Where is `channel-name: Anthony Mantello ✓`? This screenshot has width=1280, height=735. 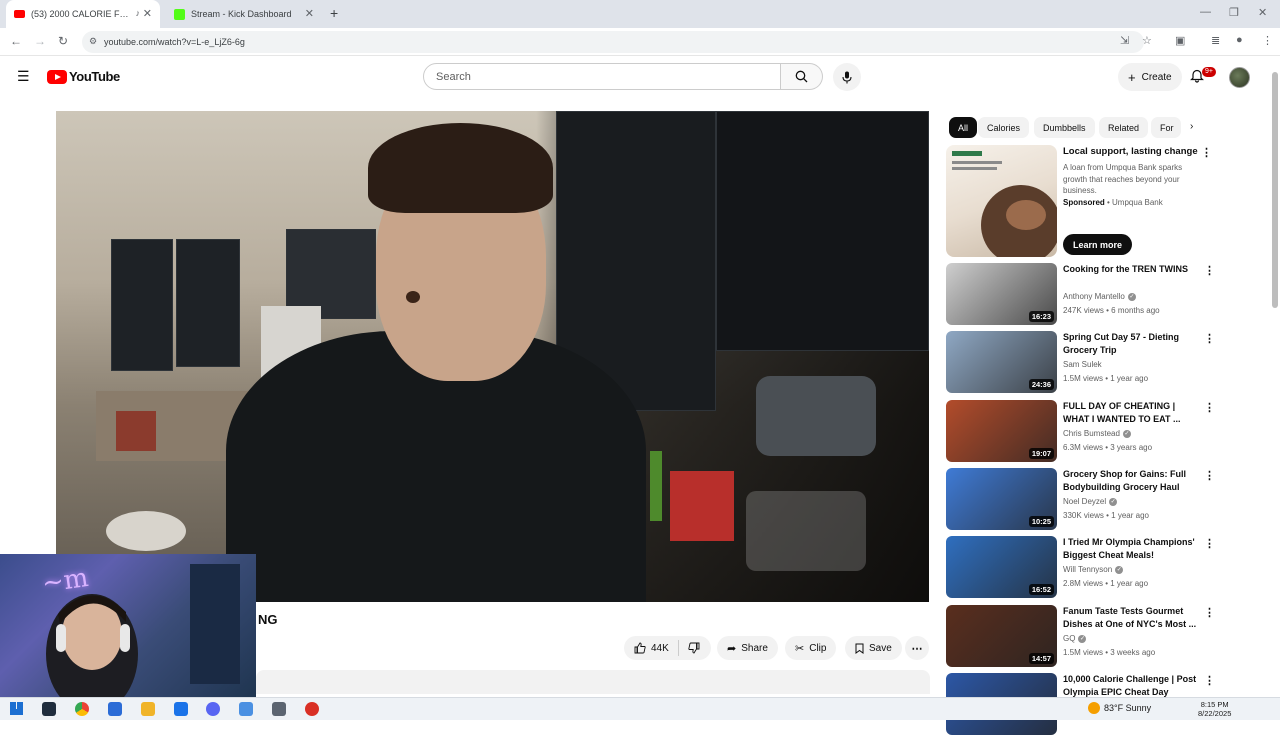 channel-name: Anthony Mantello ✓ is located at coordinates (1099, 296).